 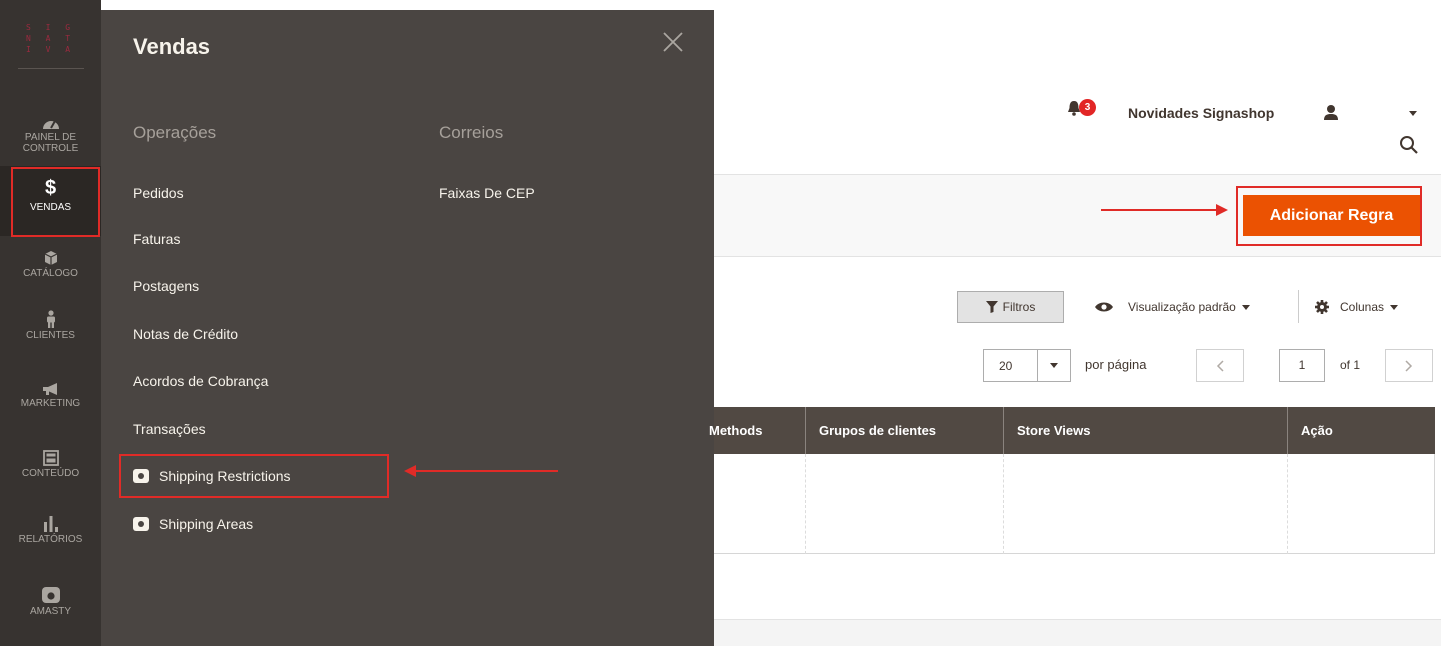 I want to click on sales-highlight-box, so click(x=55, y=202).